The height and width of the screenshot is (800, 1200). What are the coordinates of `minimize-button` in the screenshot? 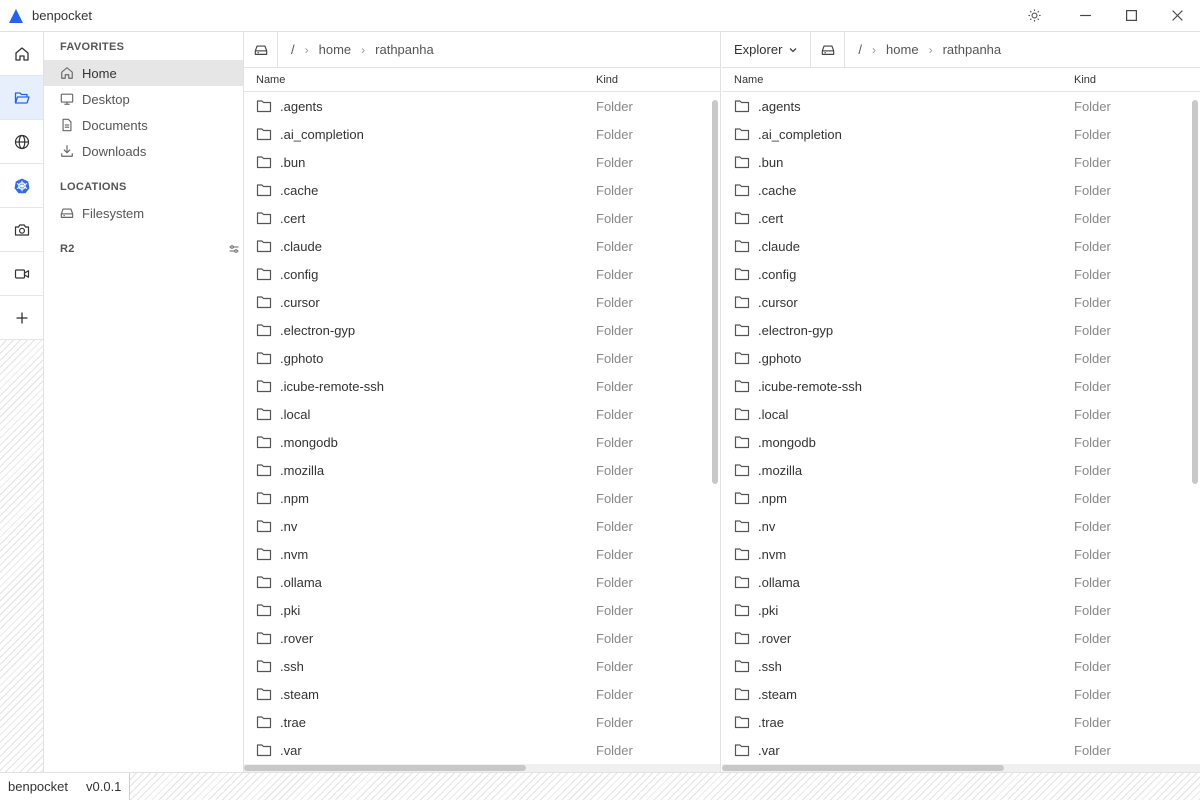 It's located at (1085, 16).